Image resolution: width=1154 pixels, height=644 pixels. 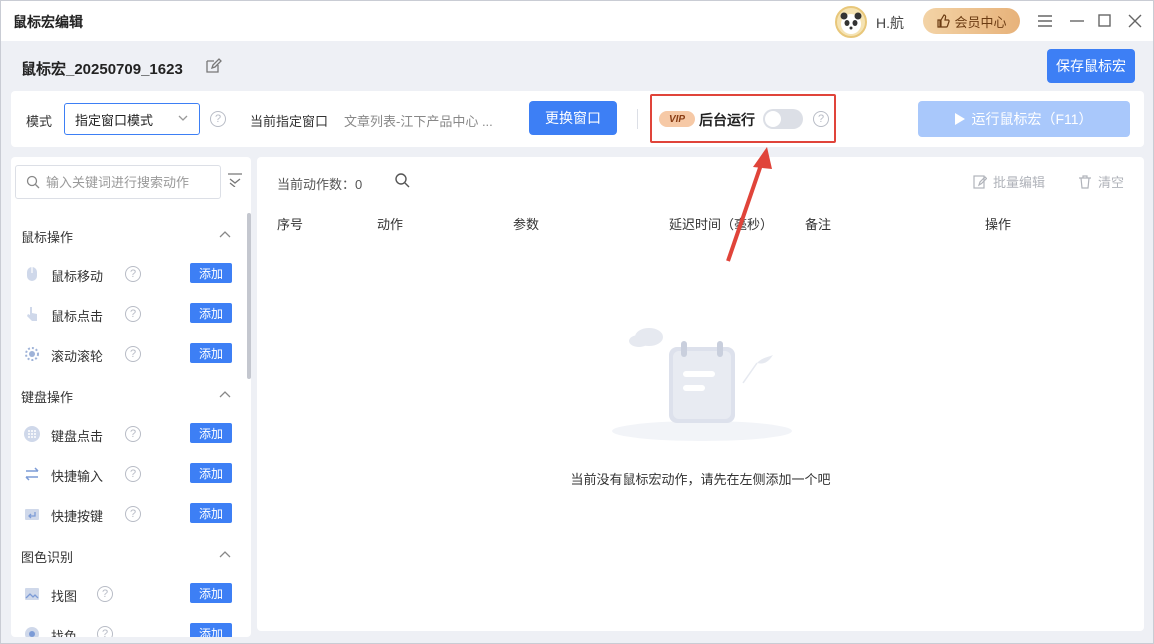 What do you see at coordinates (944, 21) in the screenshot?
I see `thumbs-up-icon` at bounding box center [944, 21].